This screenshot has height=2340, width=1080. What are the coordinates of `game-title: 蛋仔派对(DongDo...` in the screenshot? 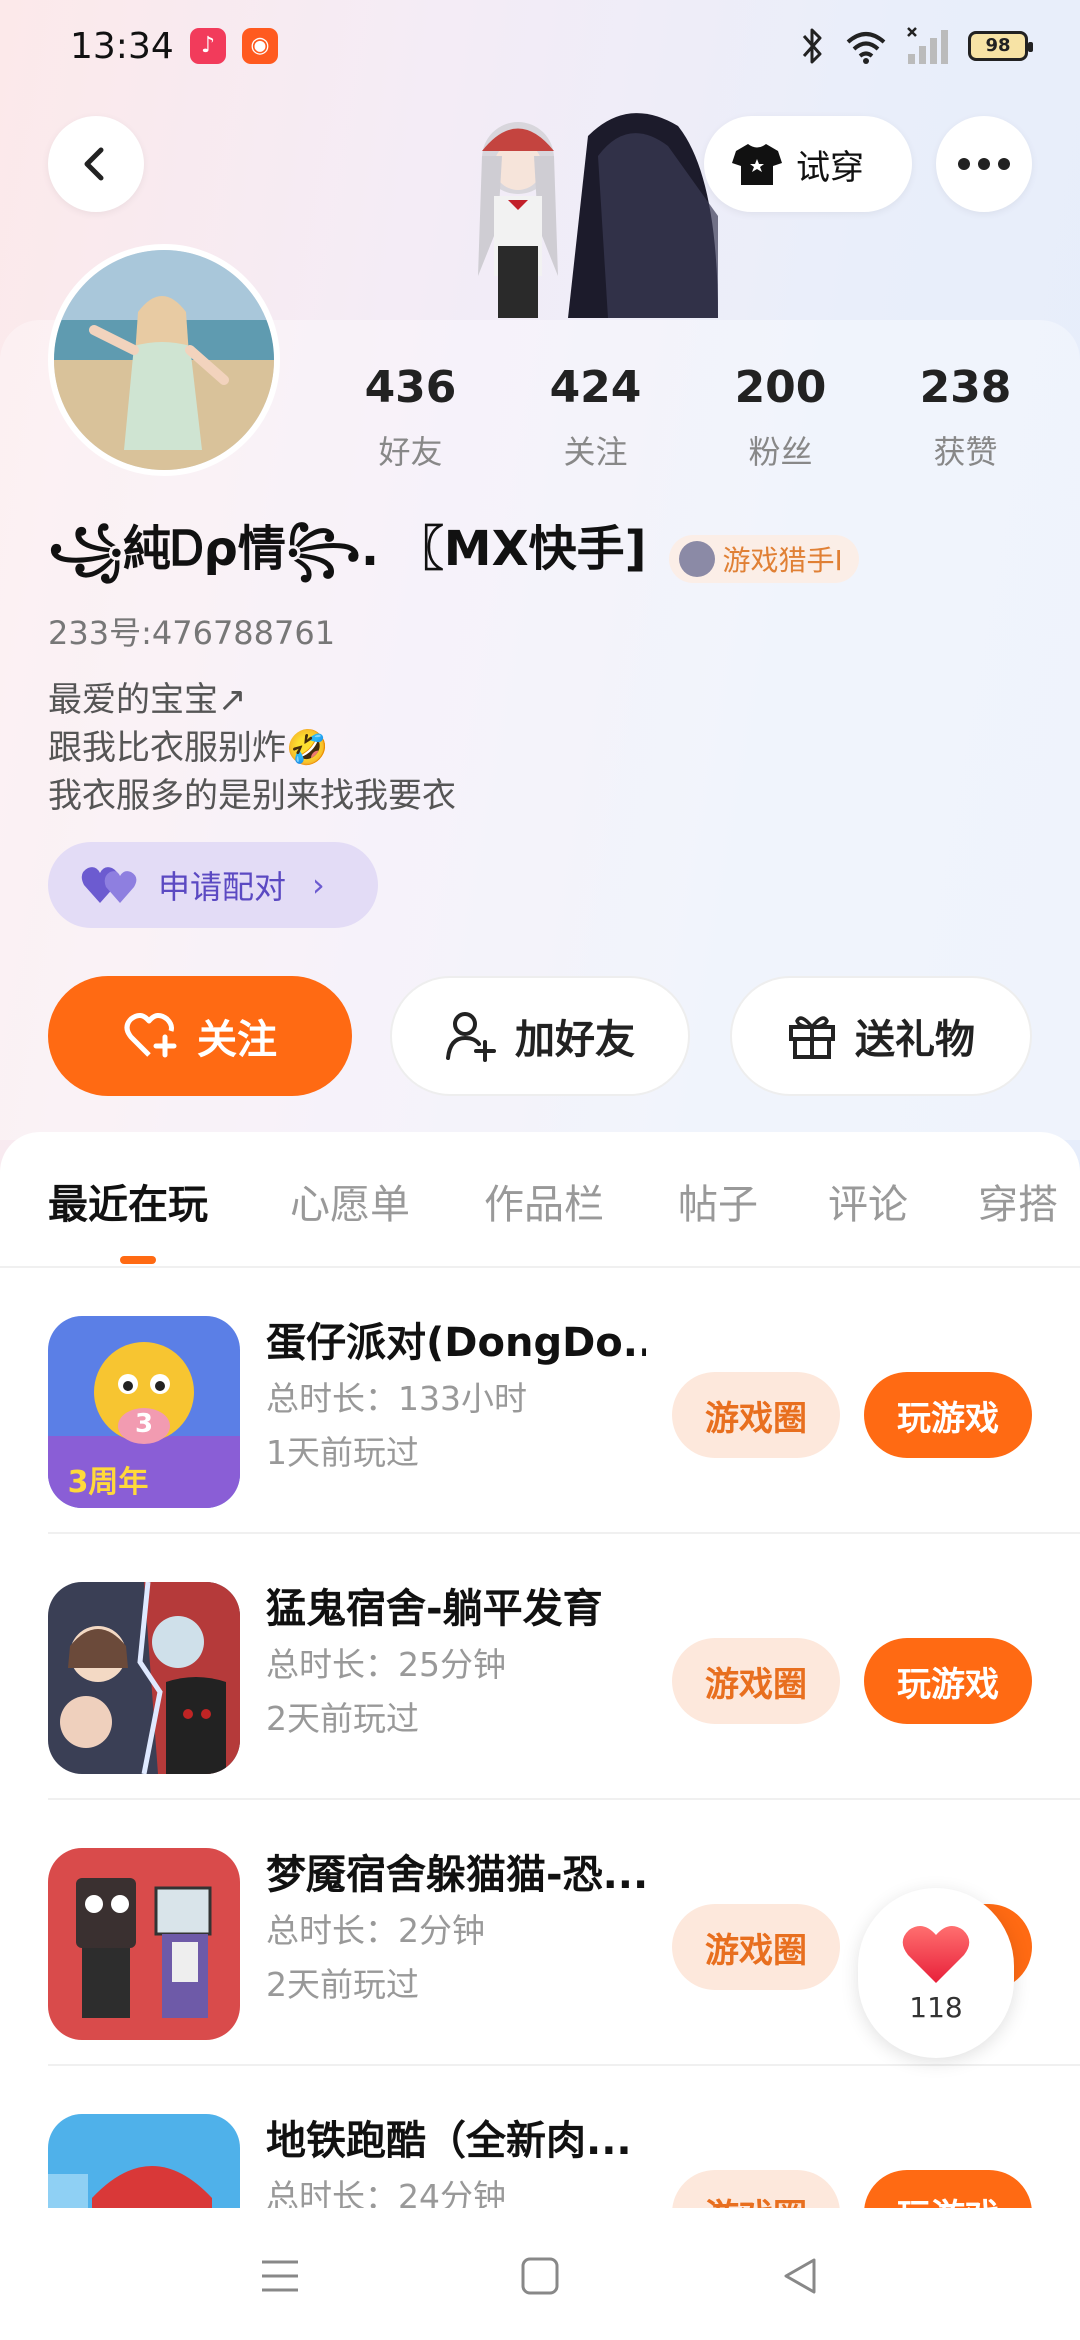 It's located at (456, 1343).